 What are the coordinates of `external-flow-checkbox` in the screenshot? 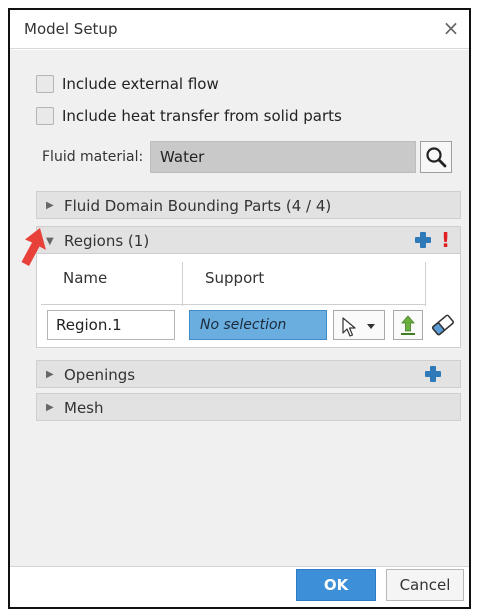 It's located at (45, 84).